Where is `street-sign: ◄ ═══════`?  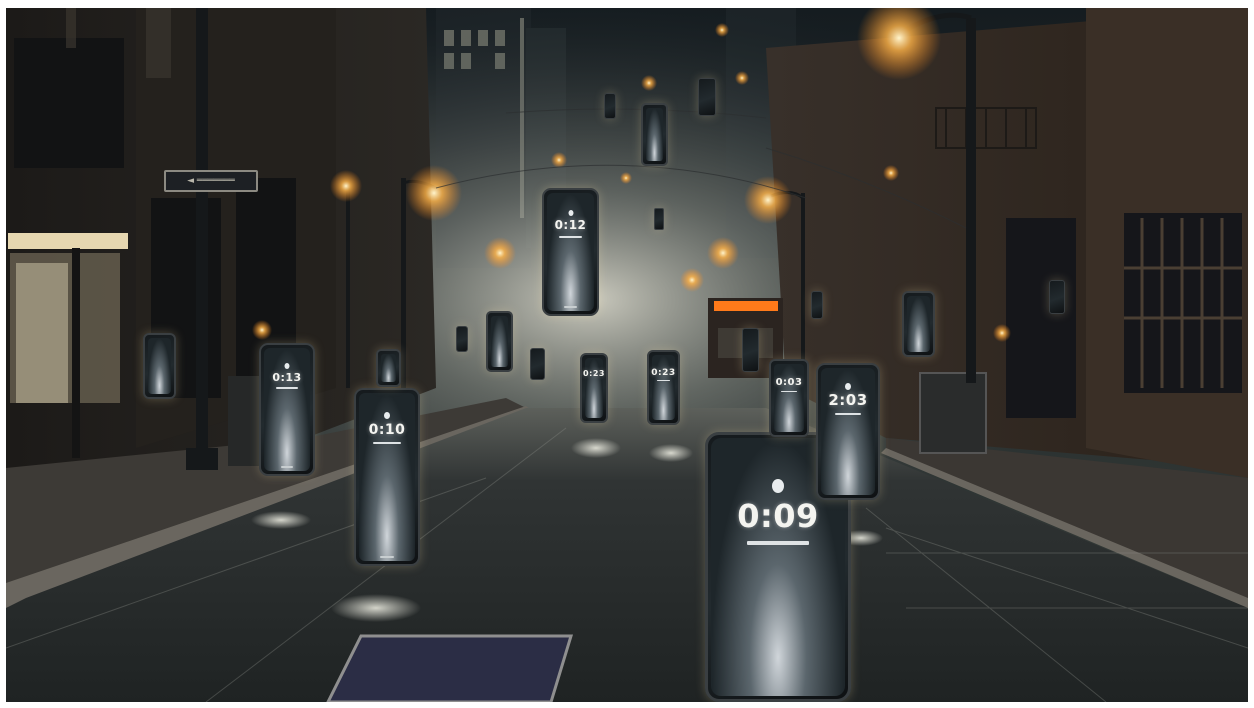 street-sign: ◄ ═══════ is located at coordinates (211, 181).